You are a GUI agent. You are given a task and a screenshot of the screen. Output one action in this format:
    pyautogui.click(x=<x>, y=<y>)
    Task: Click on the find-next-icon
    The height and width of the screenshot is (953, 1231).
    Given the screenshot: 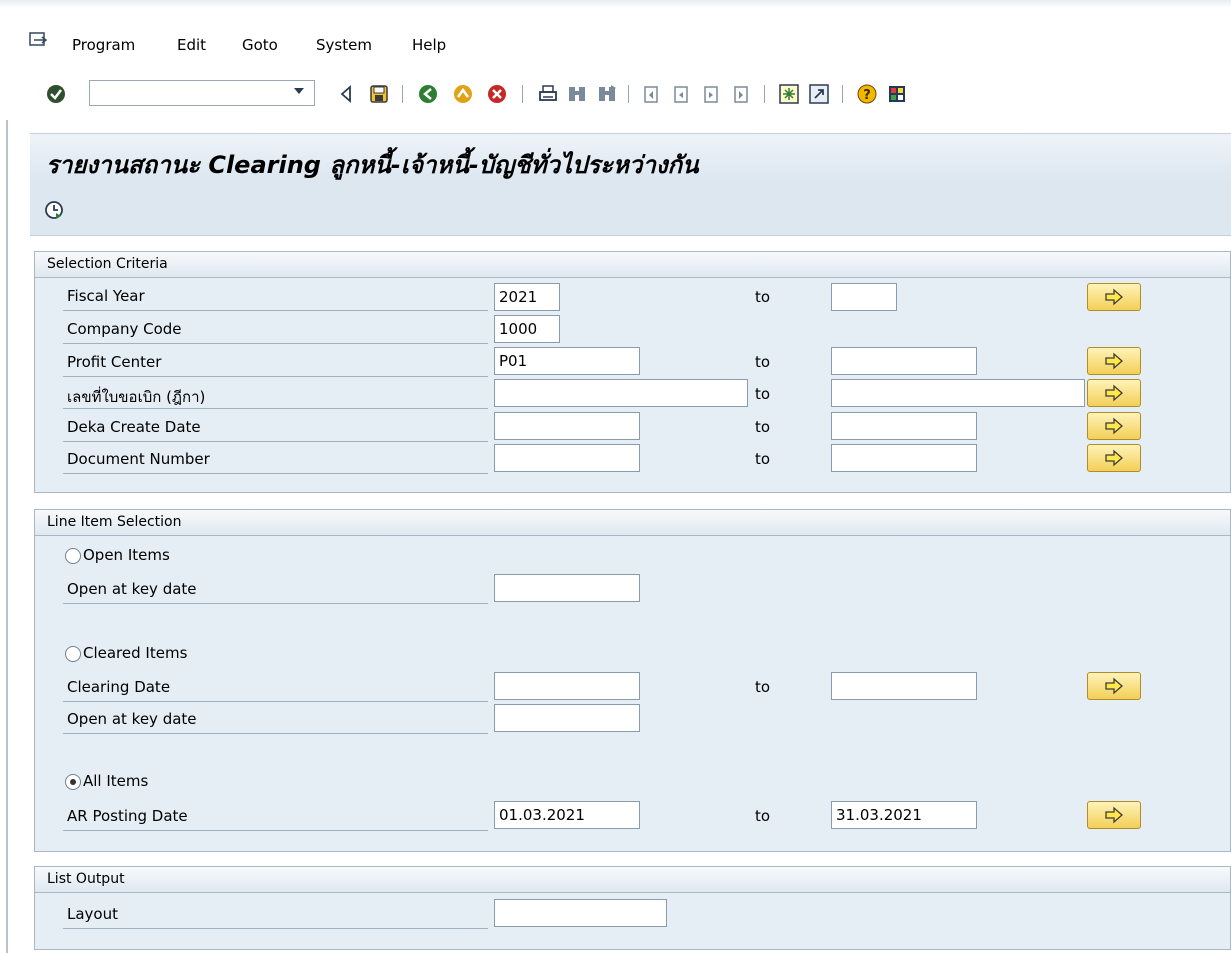 What is the action you would take?
    pyautogui.click(x=607, y=94)
    